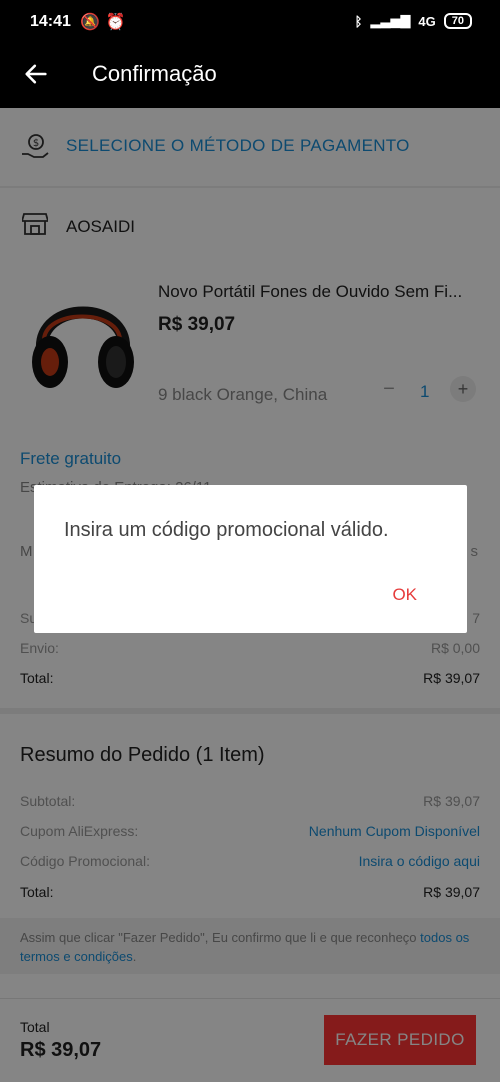 The width and height of the screenshot is (500, 1082). I want to click on promo-error-dialog: Insira um código promocional válido. OK, so click(250, 559).